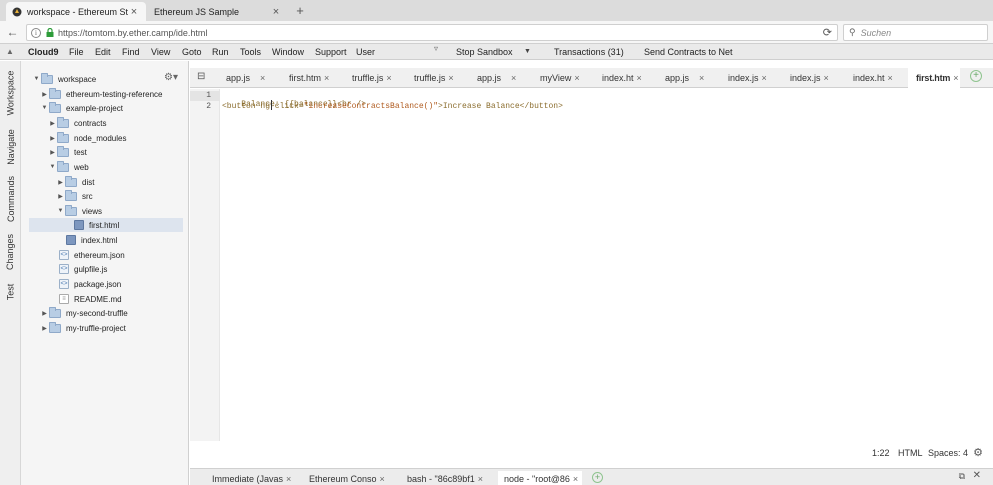 The image size is (993, 485). What do you see at coordinates (560, 78) in the screenshot?
I see `editor-tab: myView ×` at bounding box center [560, 78].